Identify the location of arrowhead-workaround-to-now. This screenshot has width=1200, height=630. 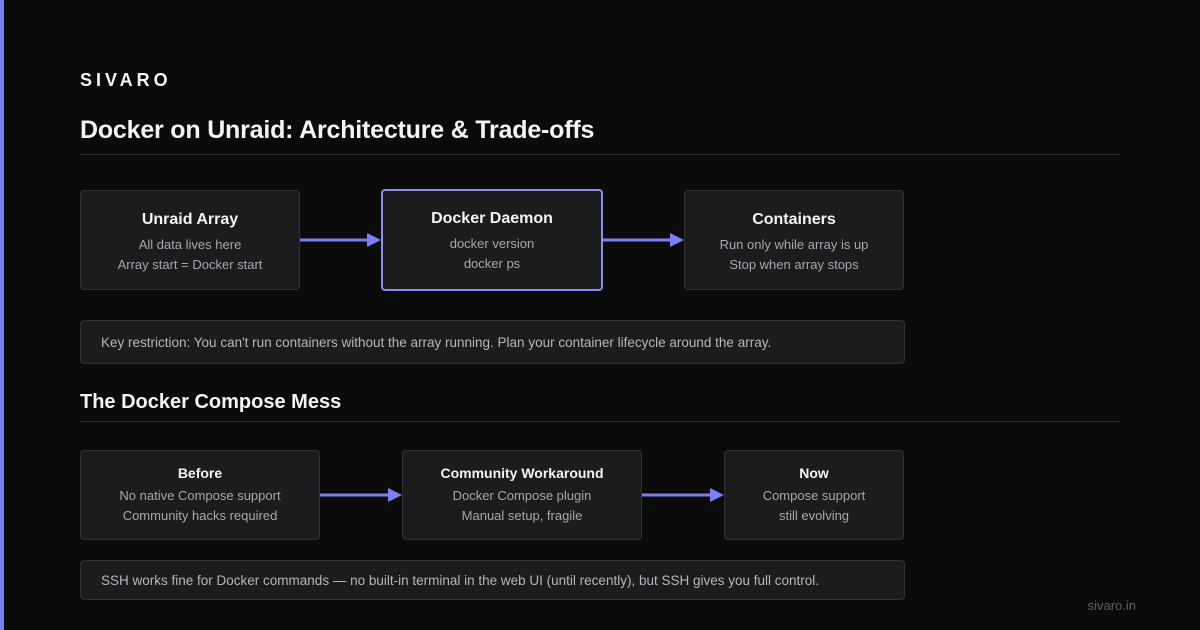
(717, 495).